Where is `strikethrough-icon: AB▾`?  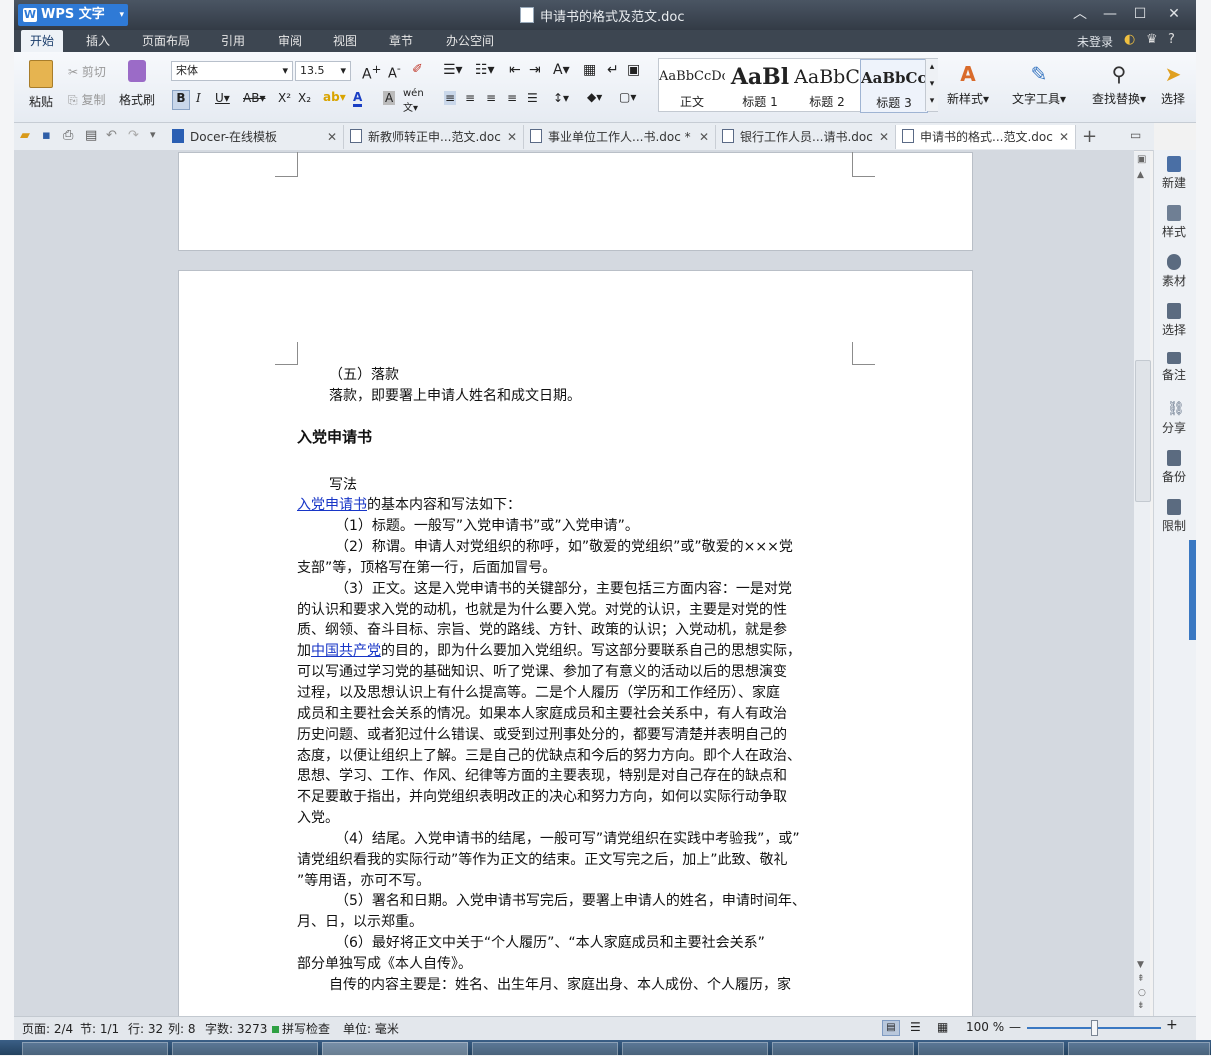
strikethrough-icon: AB▾ is located at coordinates (254, 98).